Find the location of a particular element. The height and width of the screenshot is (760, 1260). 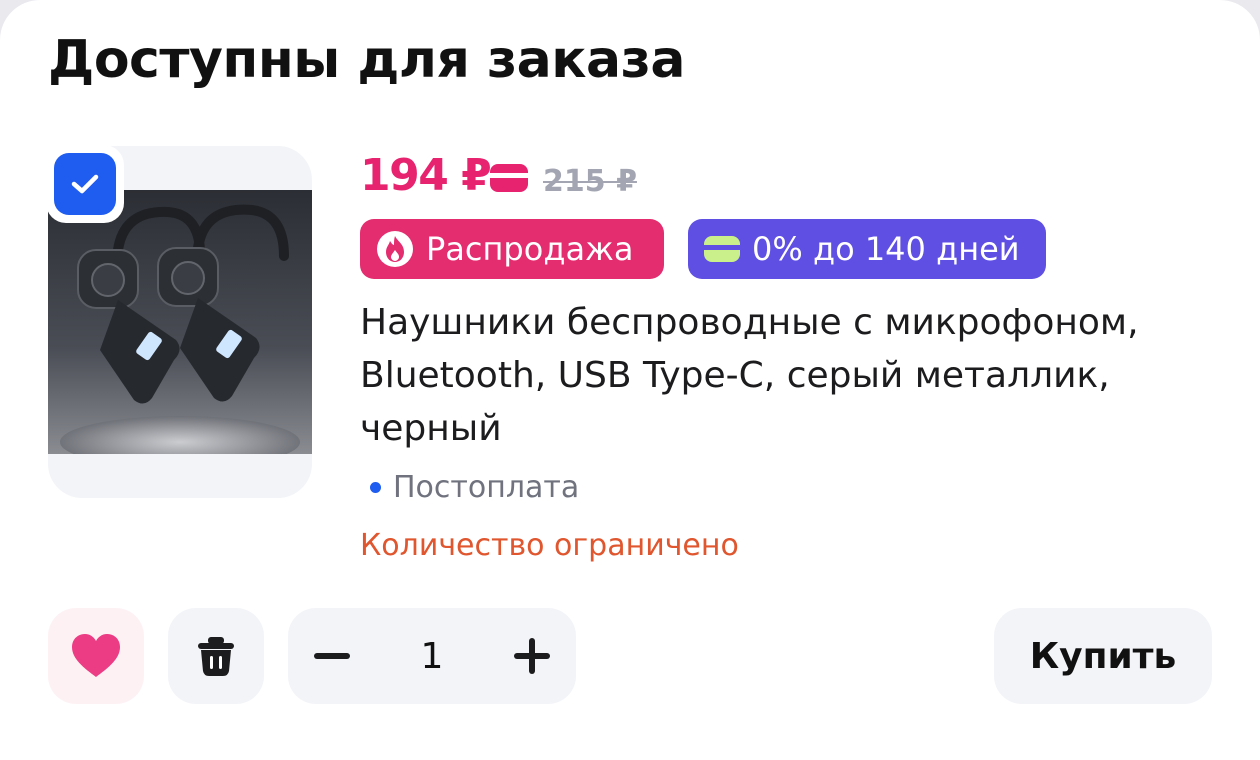

payment-label: Постоплата is located at coordinates (486, 487).